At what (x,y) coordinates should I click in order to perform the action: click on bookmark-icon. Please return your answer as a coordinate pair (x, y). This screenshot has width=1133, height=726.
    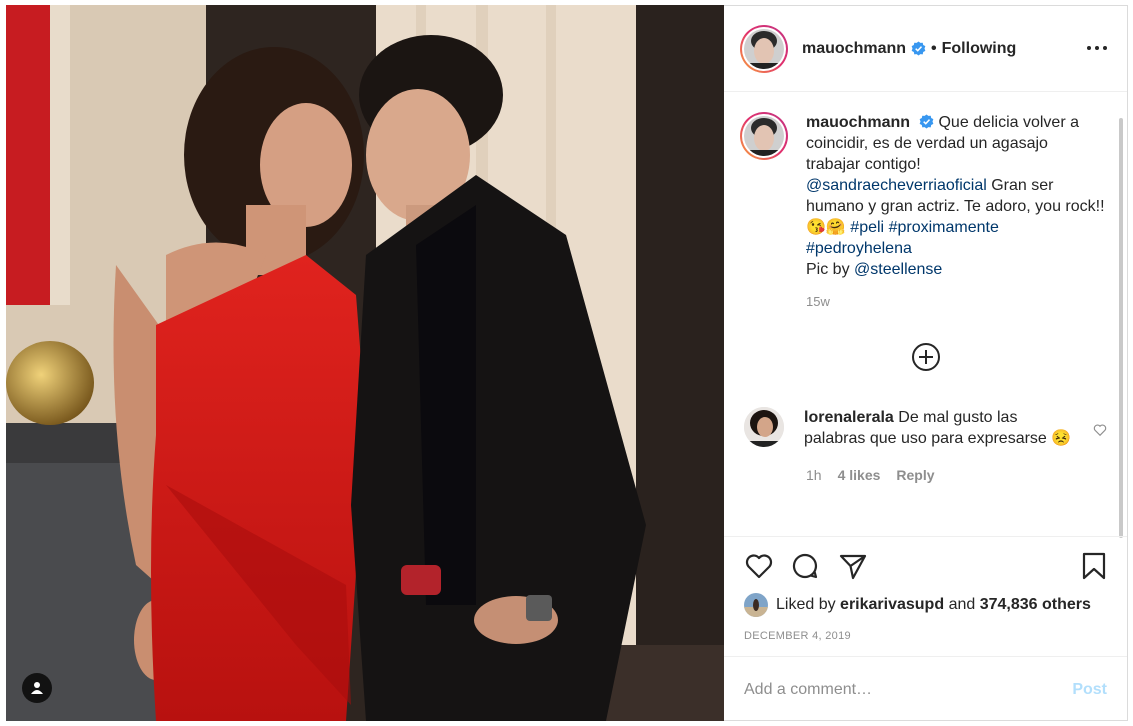
    Looking at the image, I should click on (1094, 566).